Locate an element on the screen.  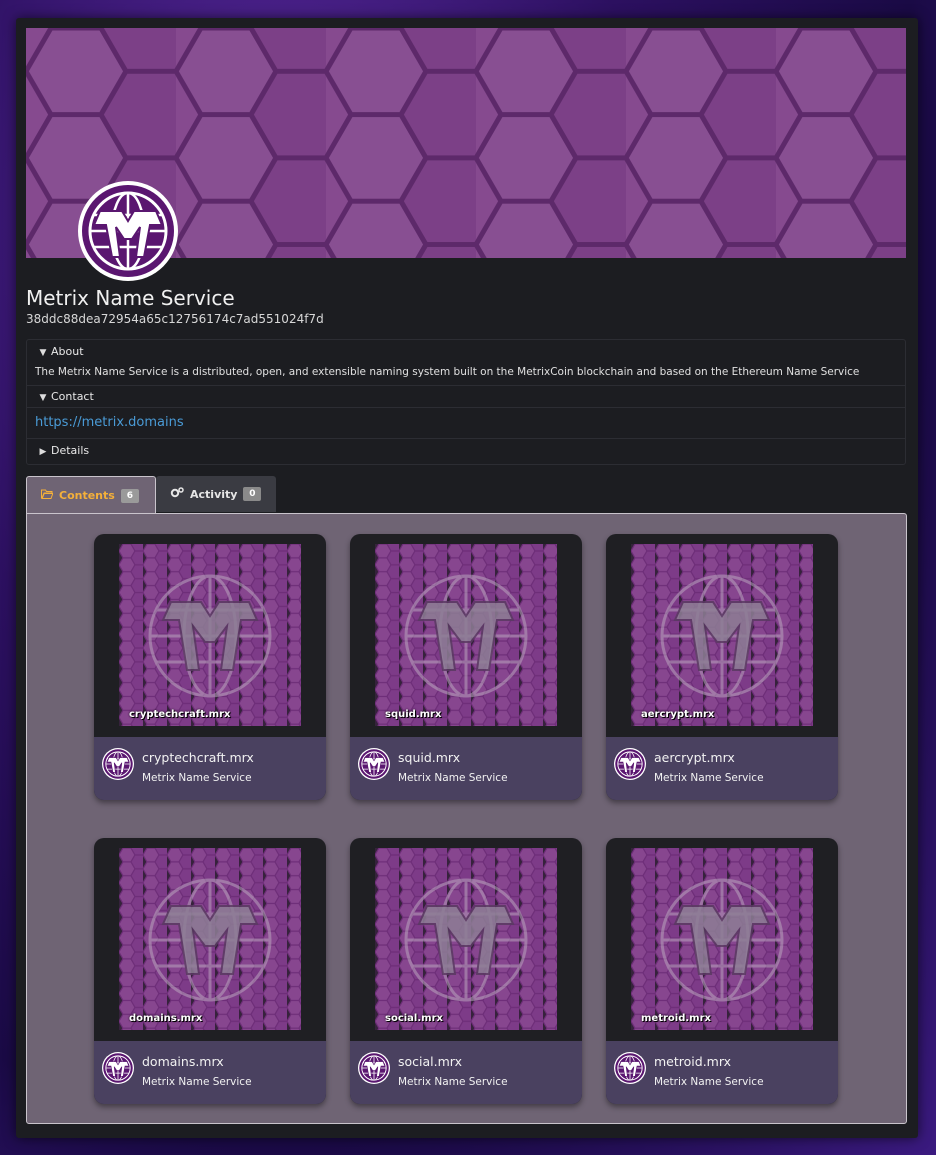
item-name: squid.mrx is located at coordinates (429, 757).